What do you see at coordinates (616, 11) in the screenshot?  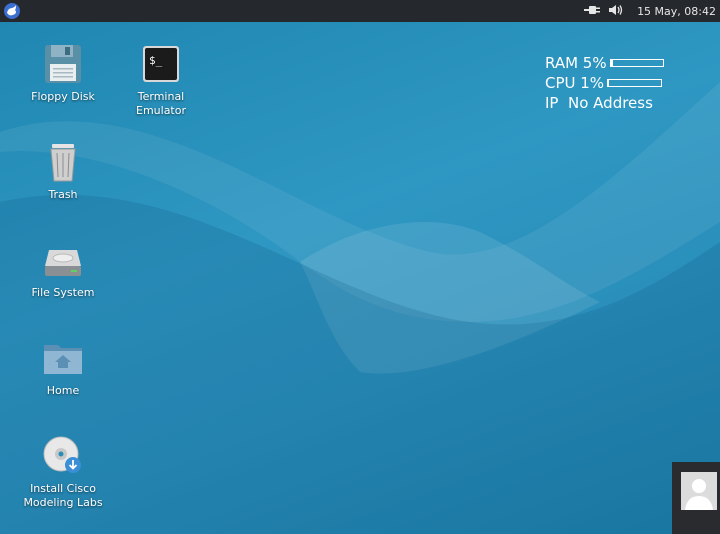 I see `volume-icon` at bounding box center [616, 11].